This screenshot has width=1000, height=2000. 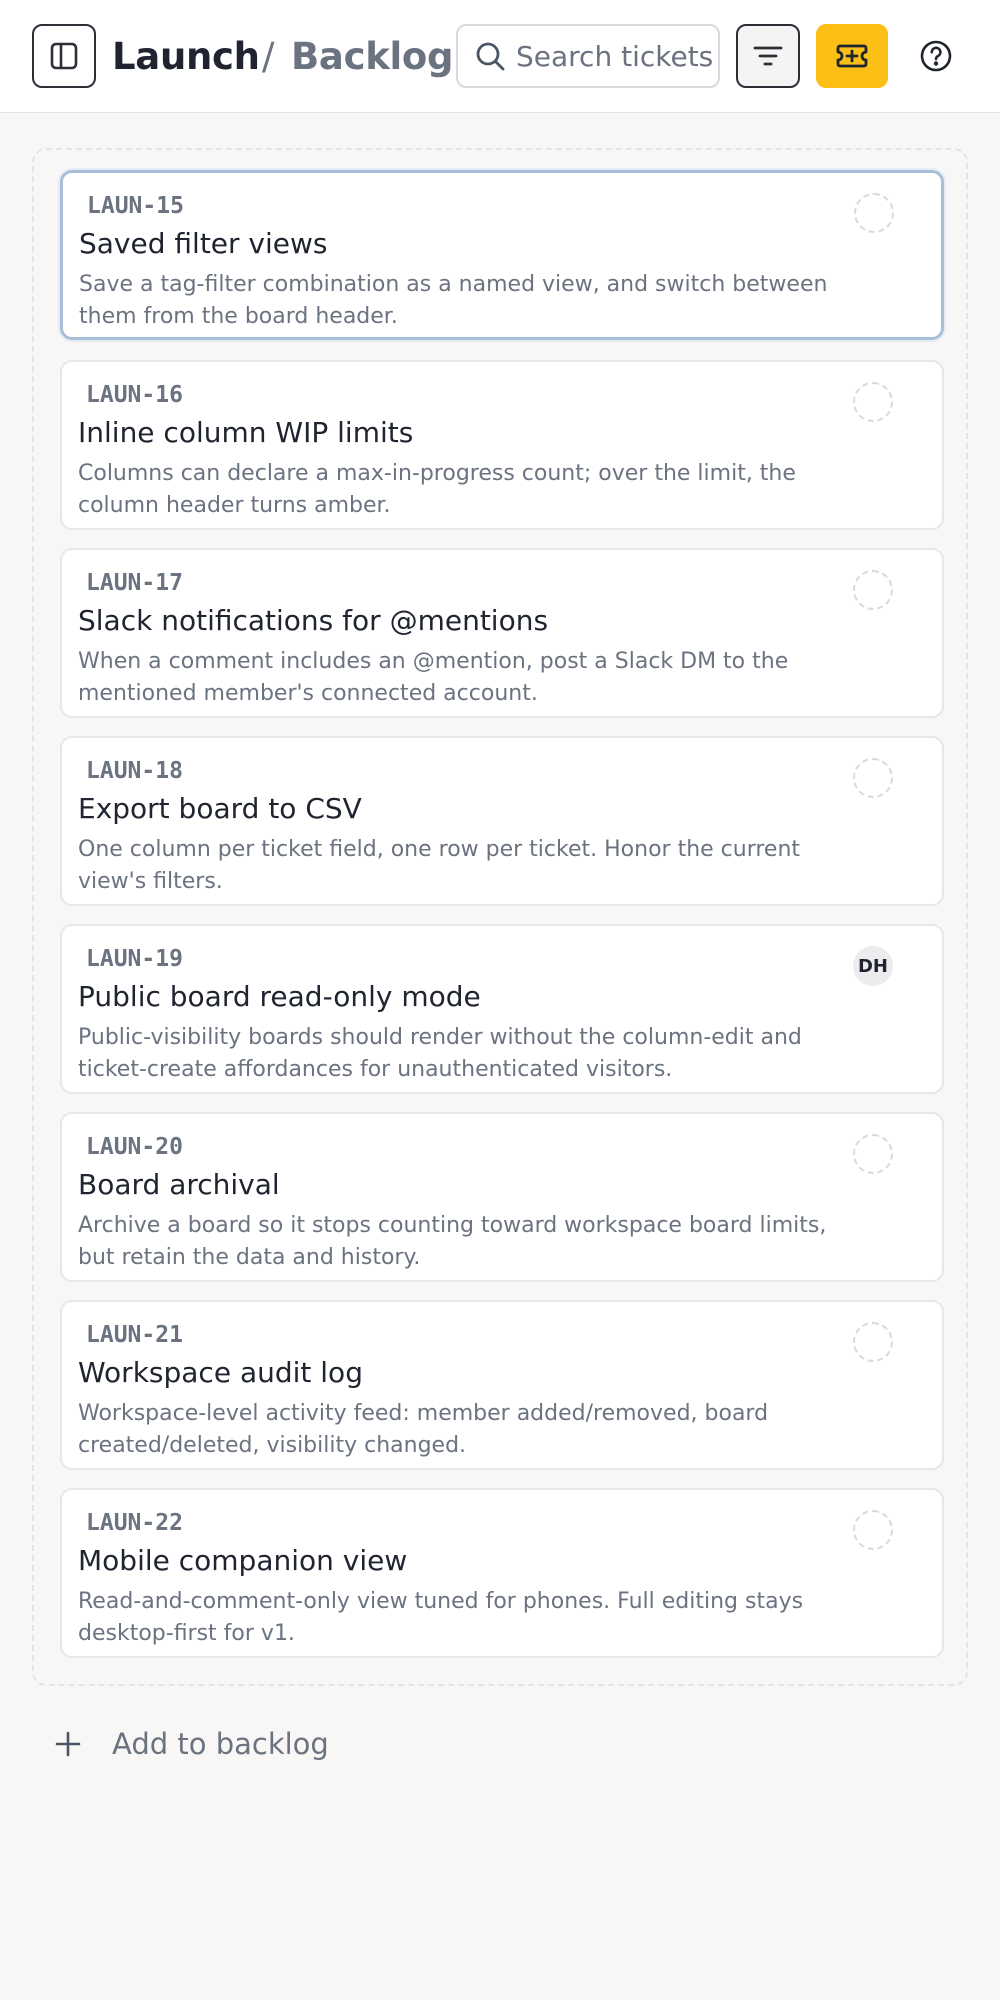 I want to click on ticket-id: LAUN-15, so click(x=135, y=206).